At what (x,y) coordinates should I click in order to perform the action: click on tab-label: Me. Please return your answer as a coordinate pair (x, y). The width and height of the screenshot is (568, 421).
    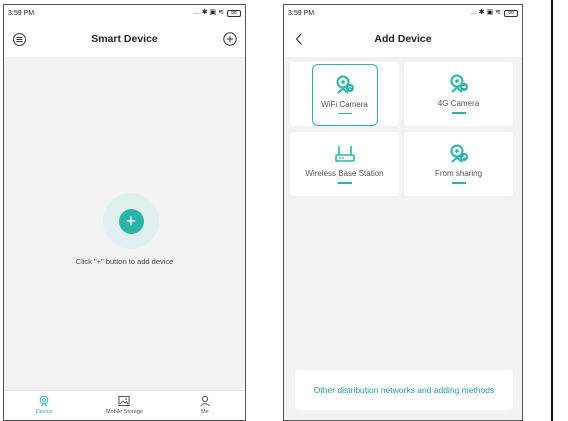
    Looking at the image, I should click on (204, 412).